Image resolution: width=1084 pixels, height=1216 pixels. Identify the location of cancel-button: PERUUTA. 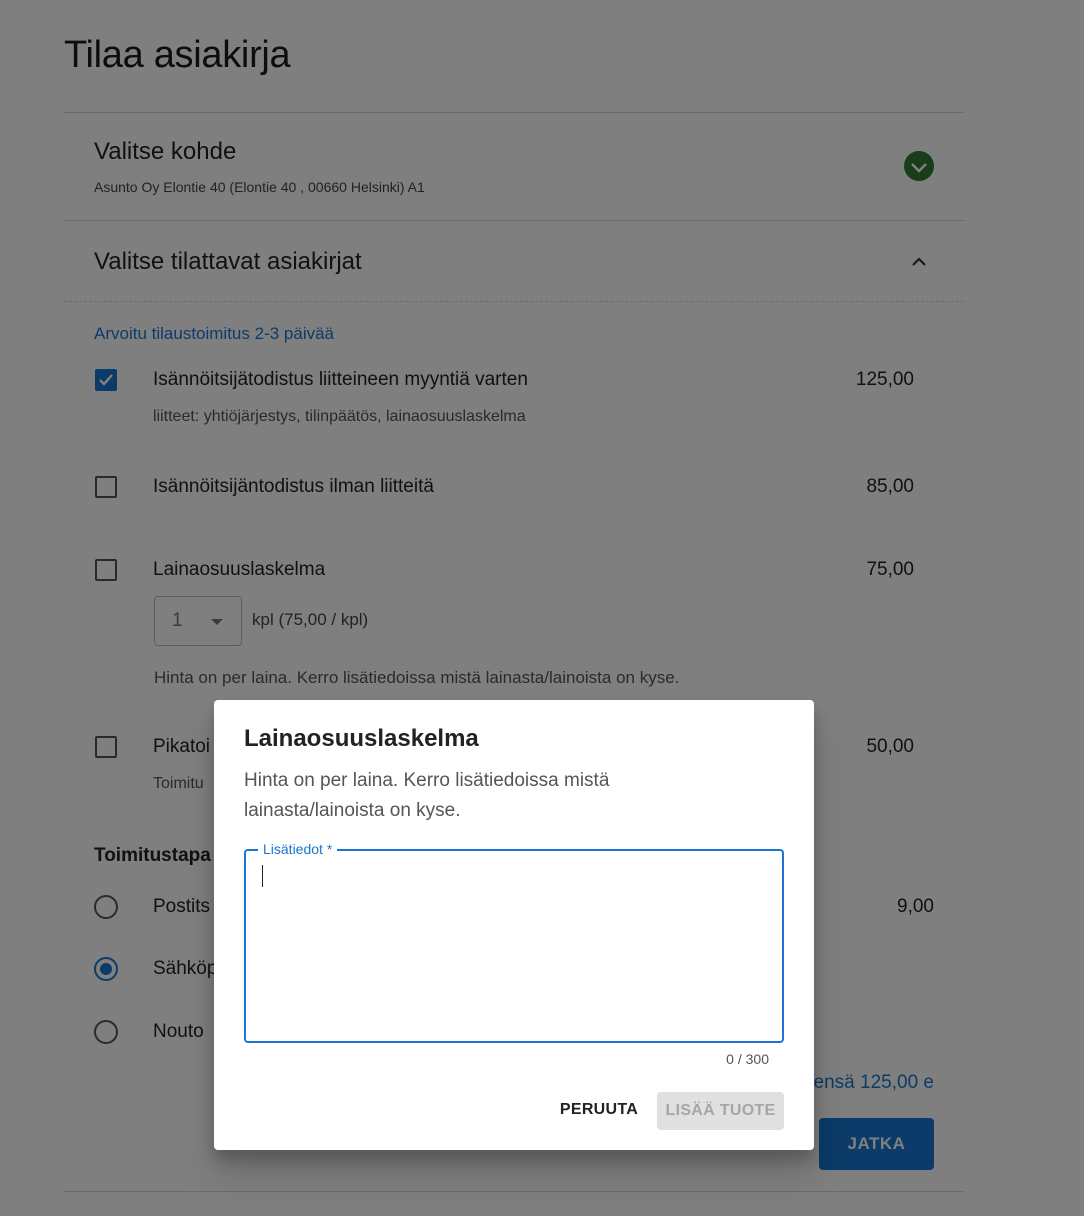
(599, 1110).